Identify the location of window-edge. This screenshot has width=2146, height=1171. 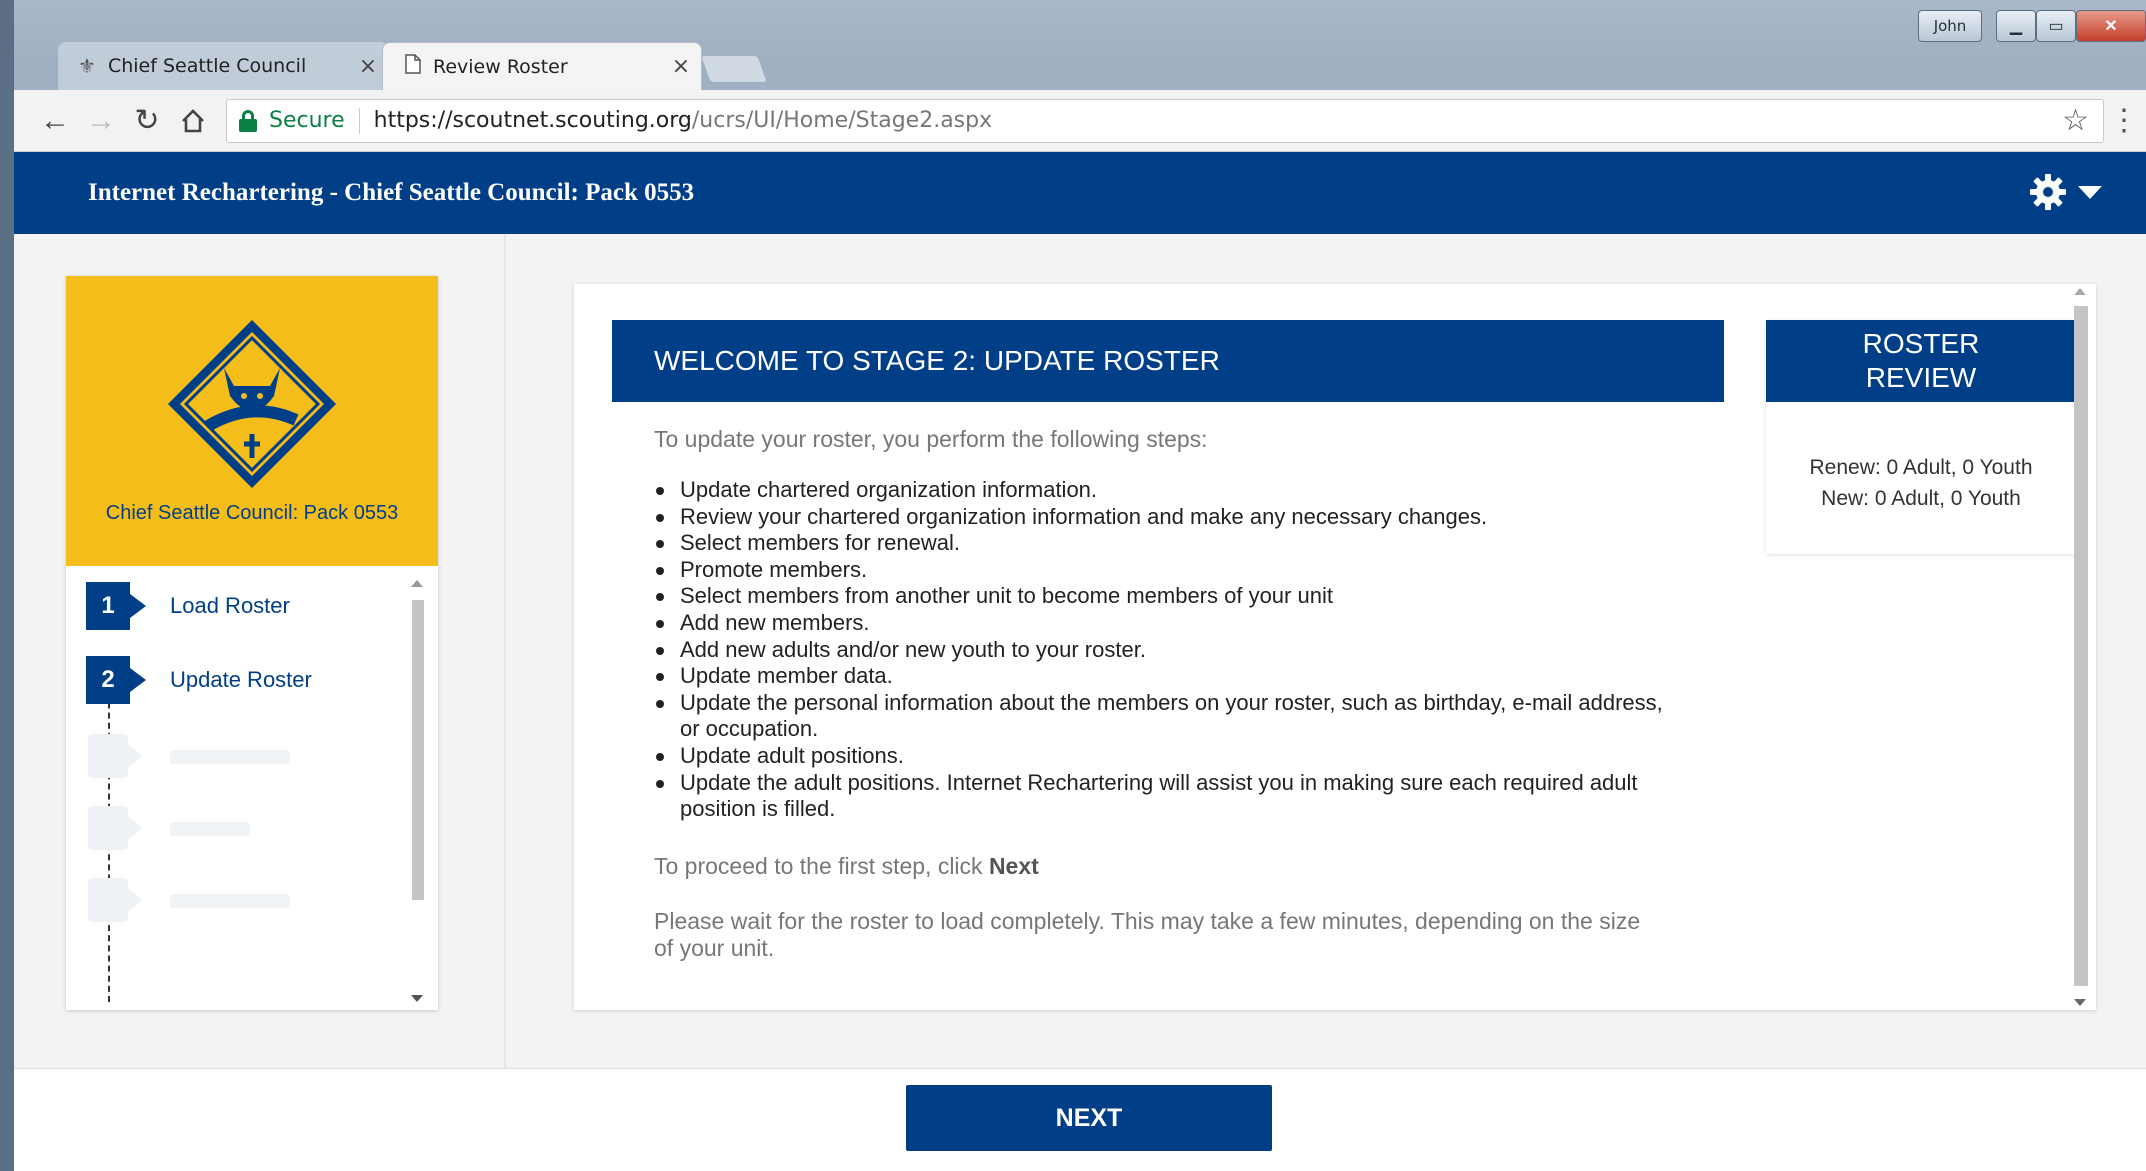
(7, 585).